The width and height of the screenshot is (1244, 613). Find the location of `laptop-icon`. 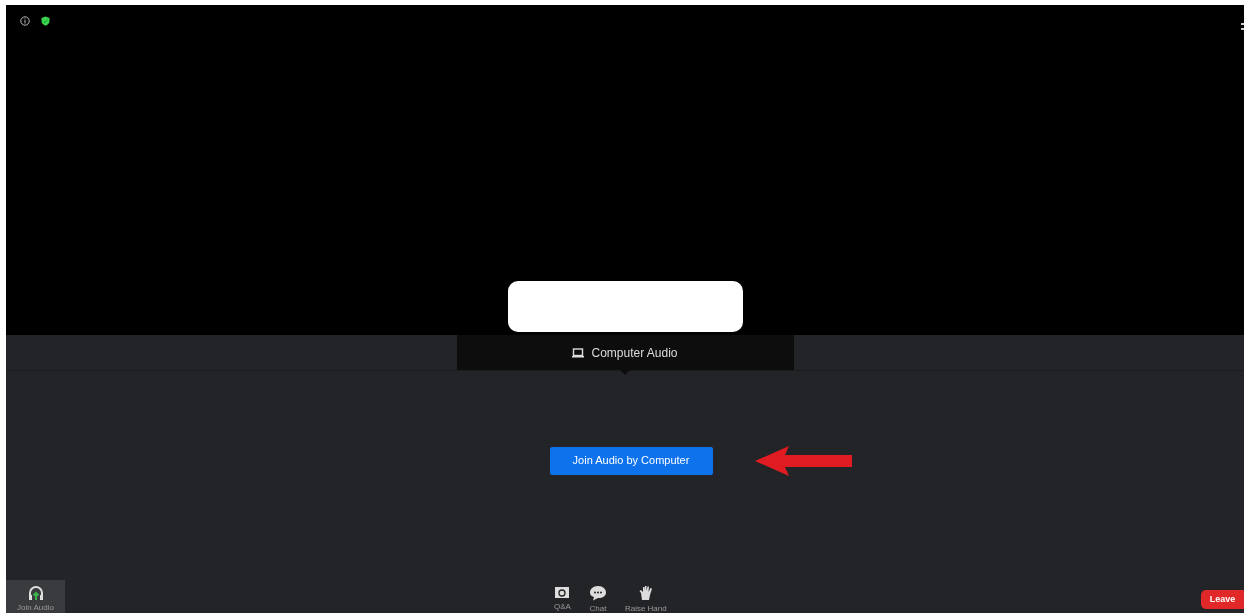

laptop-icon is located at coordinates (578, 352).